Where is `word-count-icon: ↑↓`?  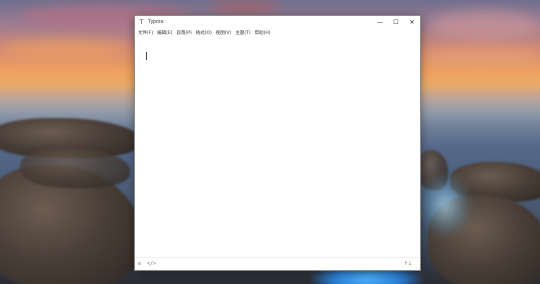 word-count-icon: ↑↓ is located at coordinates (408, 264).